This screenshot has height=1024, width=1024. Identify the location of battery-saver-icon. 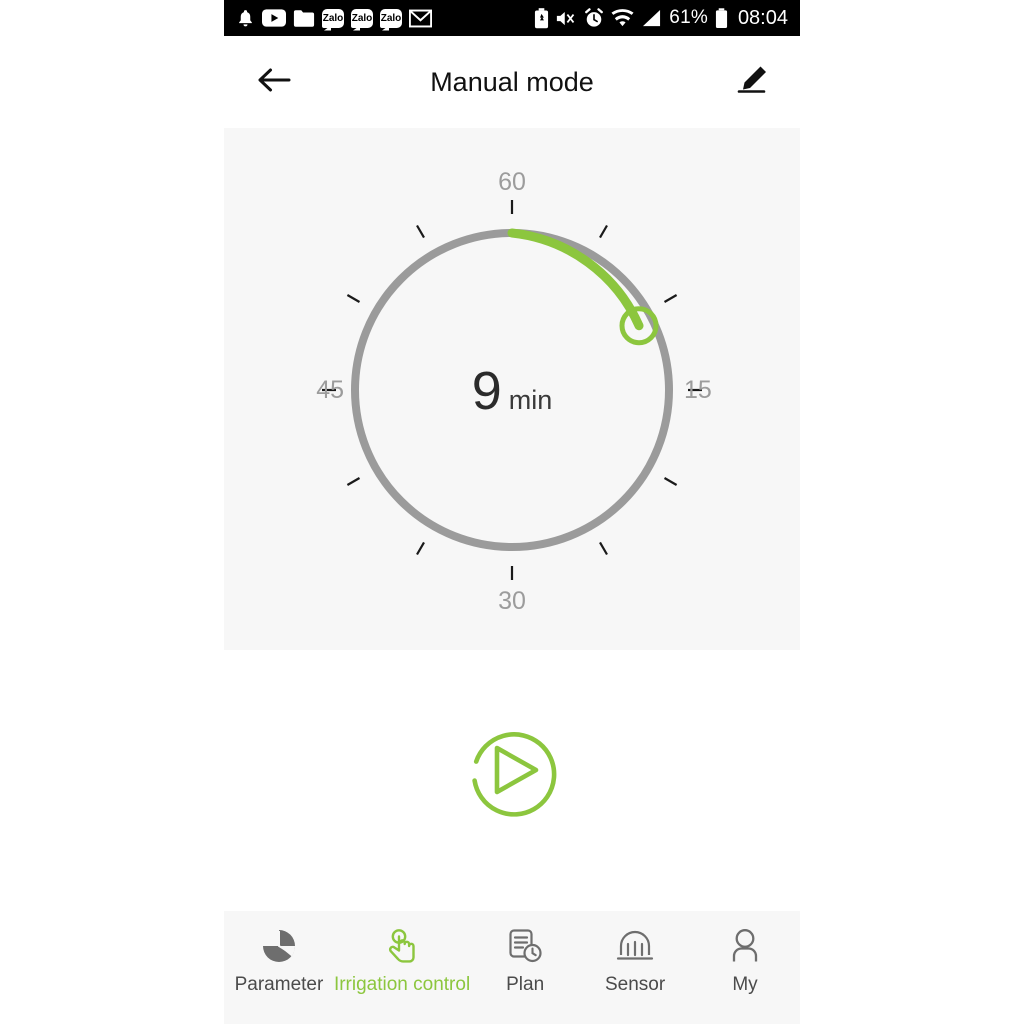
(541, 18).